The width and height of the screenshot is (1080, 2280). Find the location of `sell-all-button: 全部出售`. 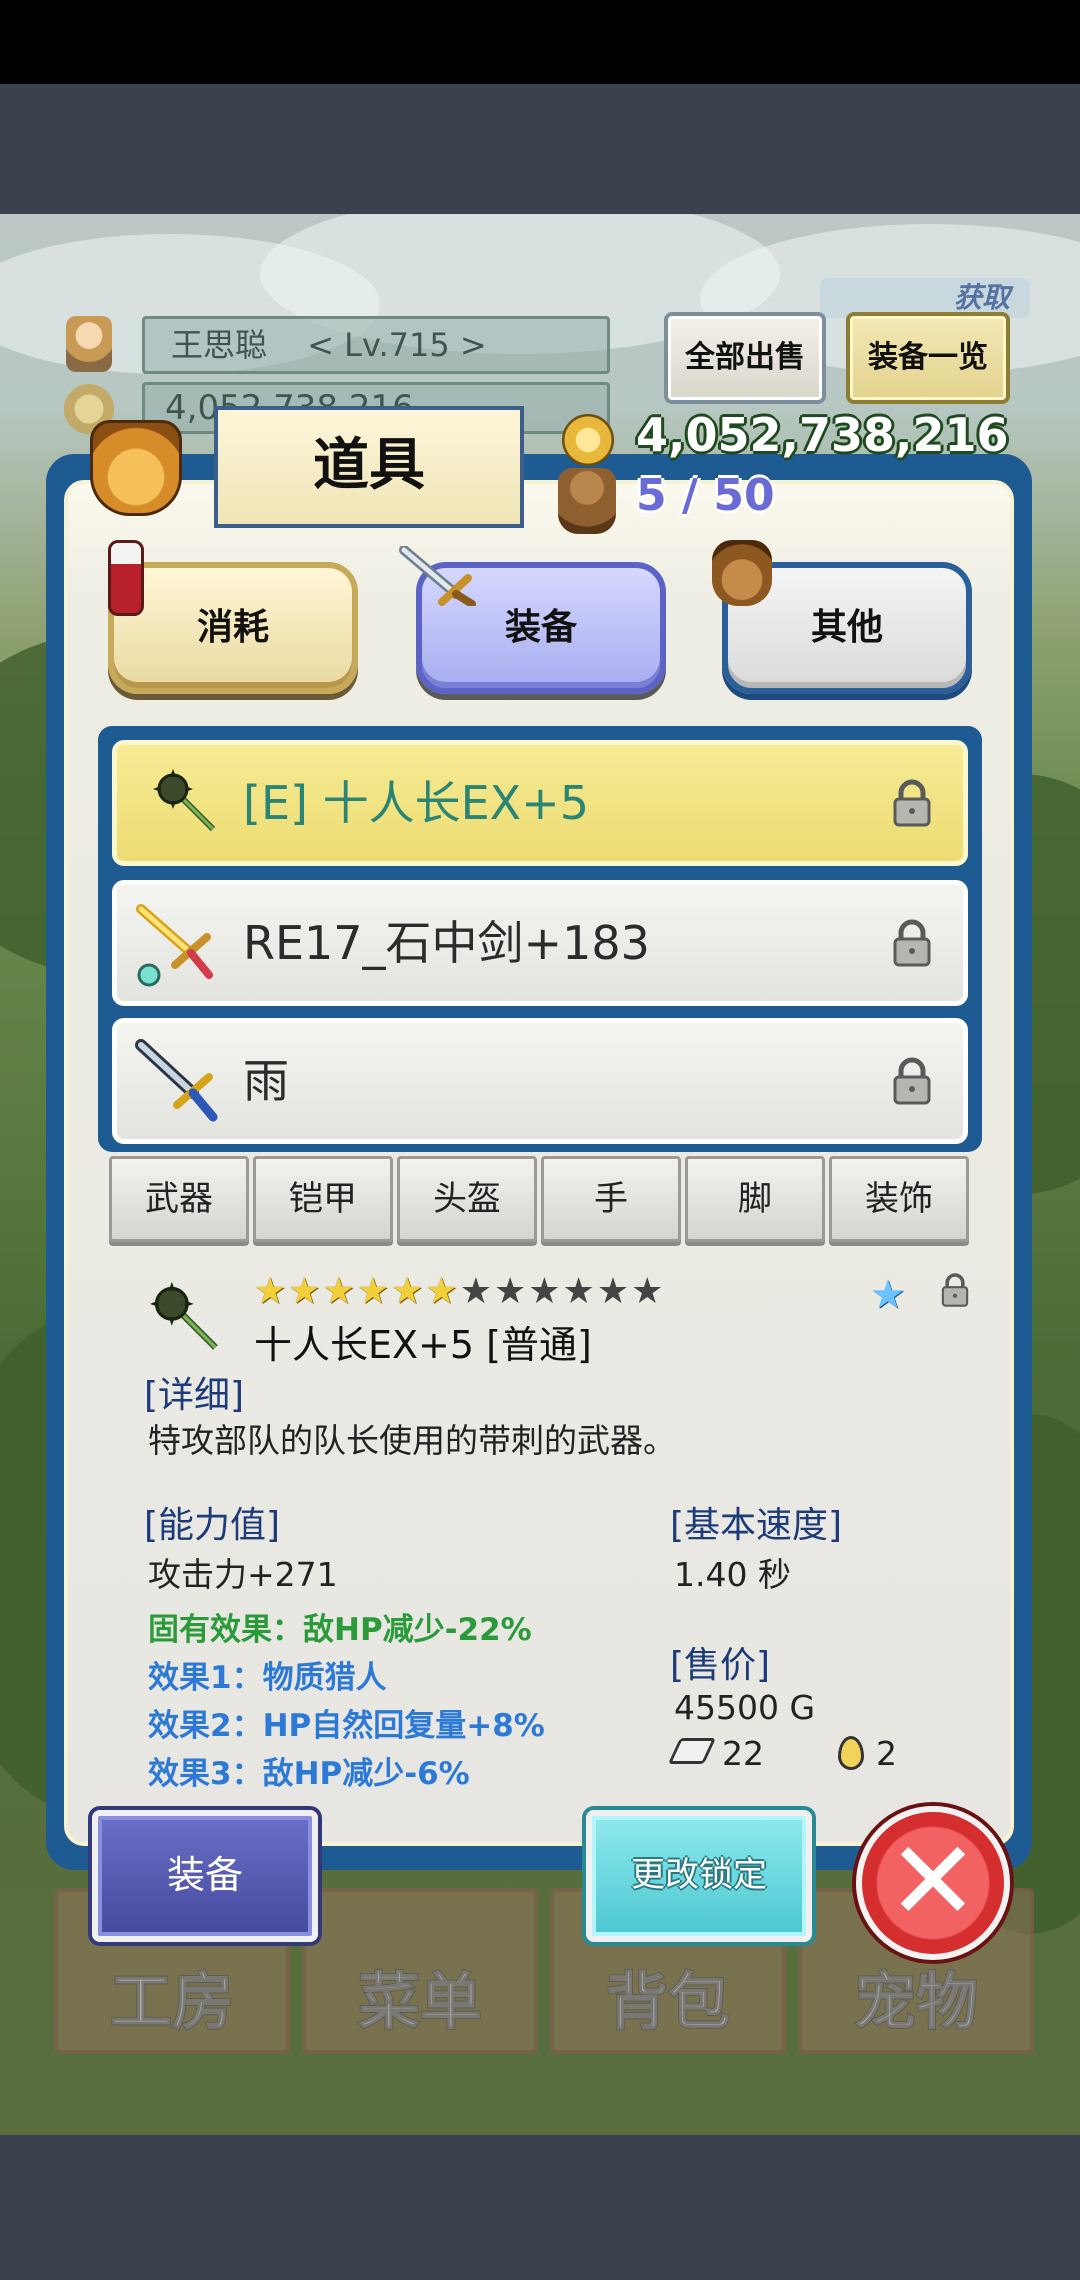

sell-all-button: 全部出售 is located at coordinates (745, 358).